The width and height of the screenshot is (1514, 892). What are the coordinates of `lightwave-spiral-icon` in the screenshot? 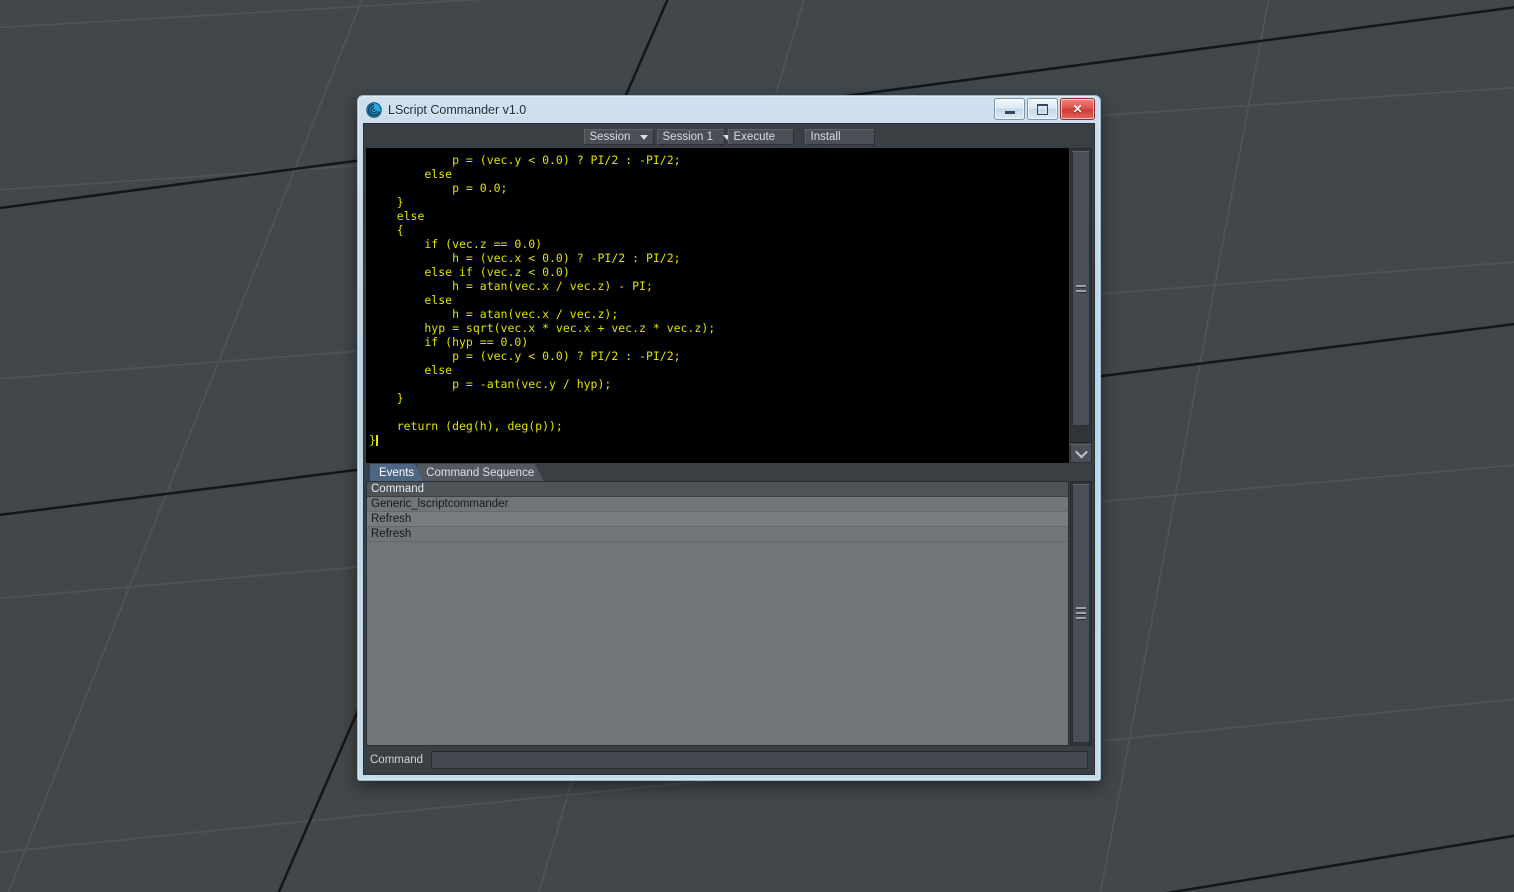 It's located at (374, 109).